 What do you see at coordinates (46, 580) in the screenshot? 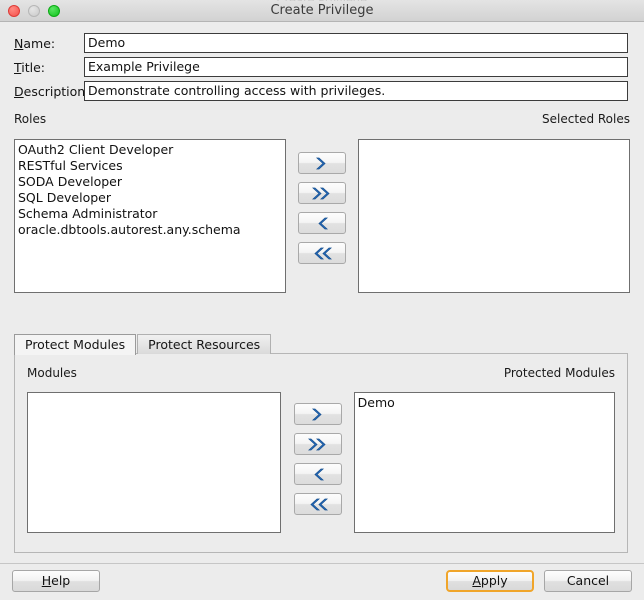
I see `help-mnemonic: H` at bounding box center [46, 580].